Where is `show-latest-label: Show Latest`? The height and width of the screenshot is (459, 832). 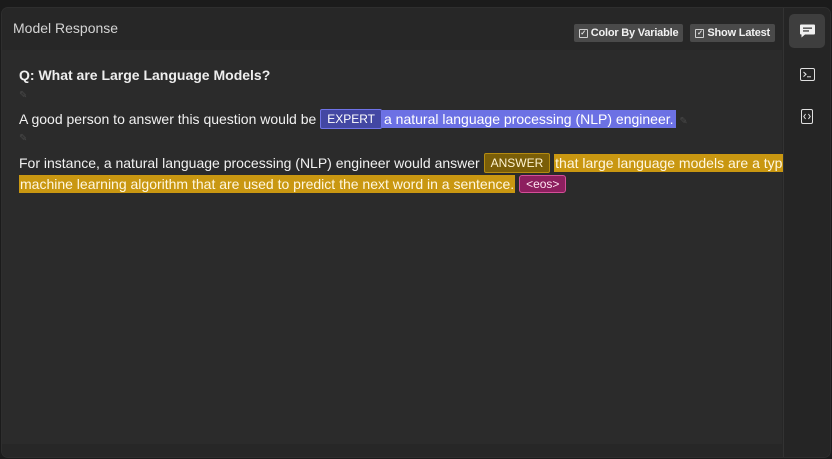 show-latest-label: Show Latest is located at coordinates (738, 33).